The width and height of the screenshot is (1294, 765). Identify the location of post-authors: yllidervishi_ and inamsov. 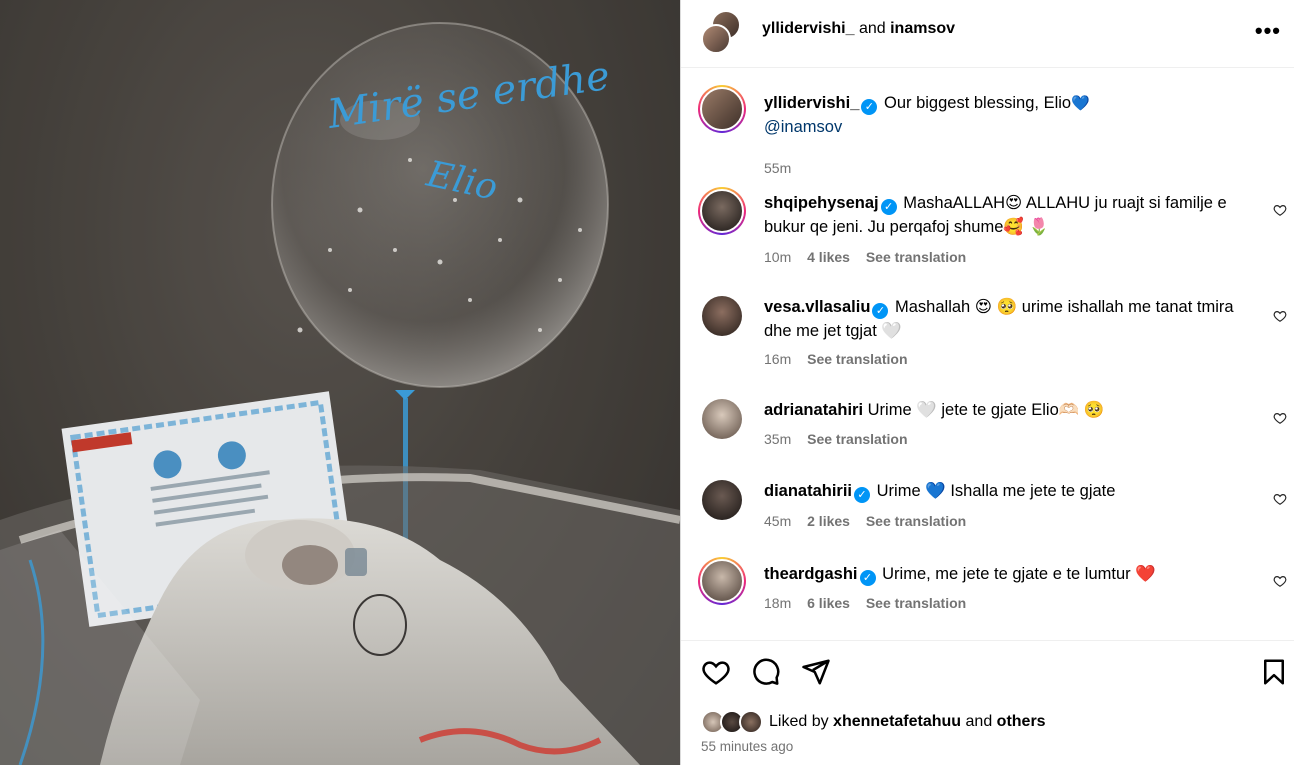
(858, 29).